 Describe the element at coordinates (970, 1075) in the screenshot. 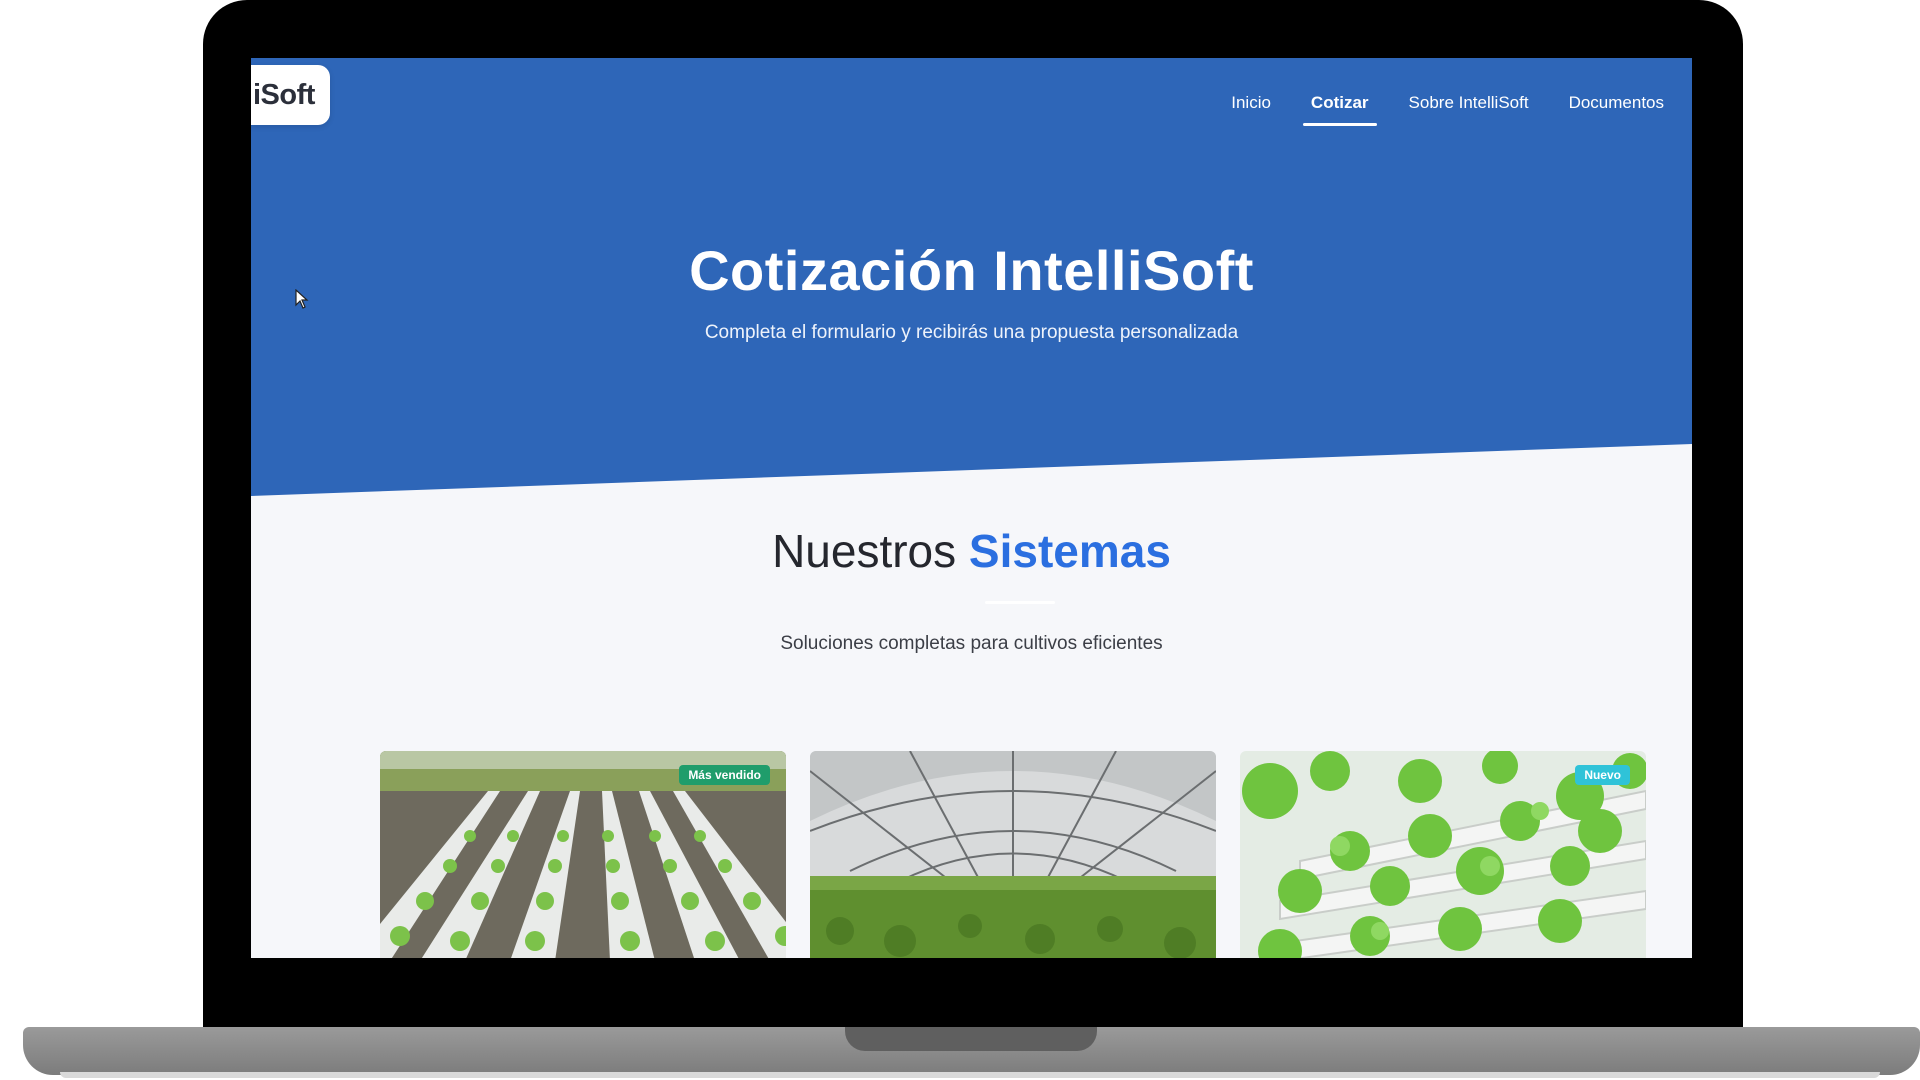

I see `laptop-base-shadow` at that location.